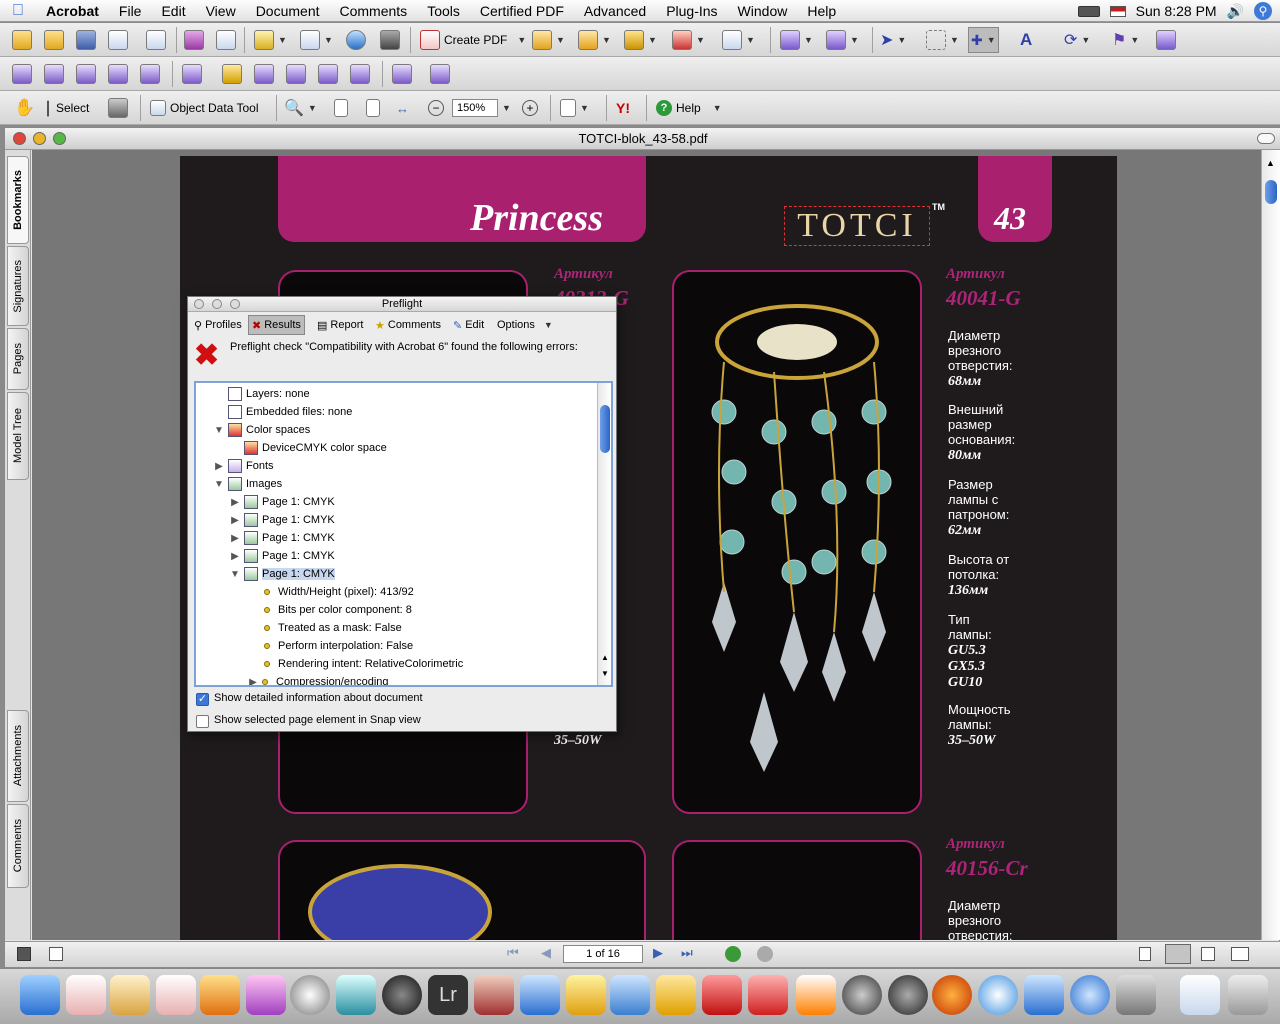  What do you see at coordinates (821, 11) in the screenshot?
I see `menu-help: Help` at bounding box center [821, 11].